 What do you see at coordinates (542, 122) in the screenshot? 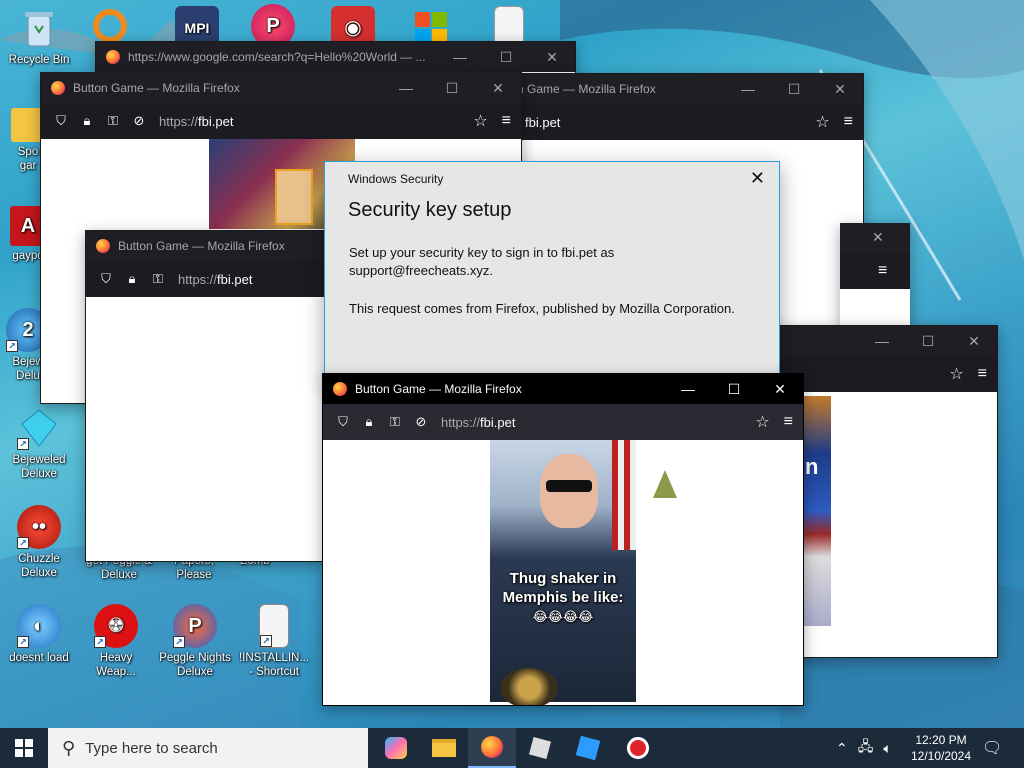
I see `back-right-url: fbi.pet` at bounding box center [542, 122].